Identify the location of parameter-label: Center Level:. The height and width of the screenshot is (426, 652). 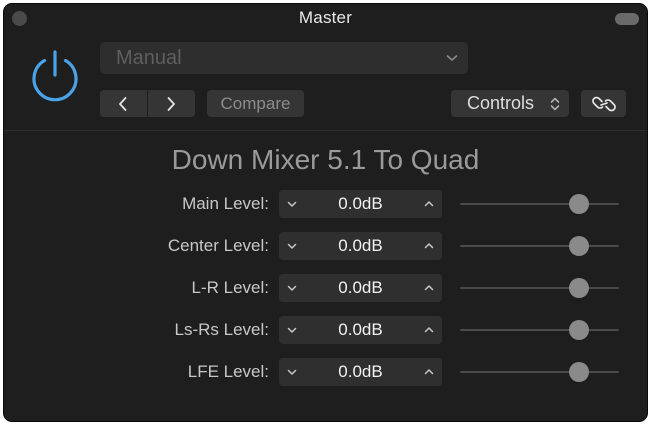
(218, 245).